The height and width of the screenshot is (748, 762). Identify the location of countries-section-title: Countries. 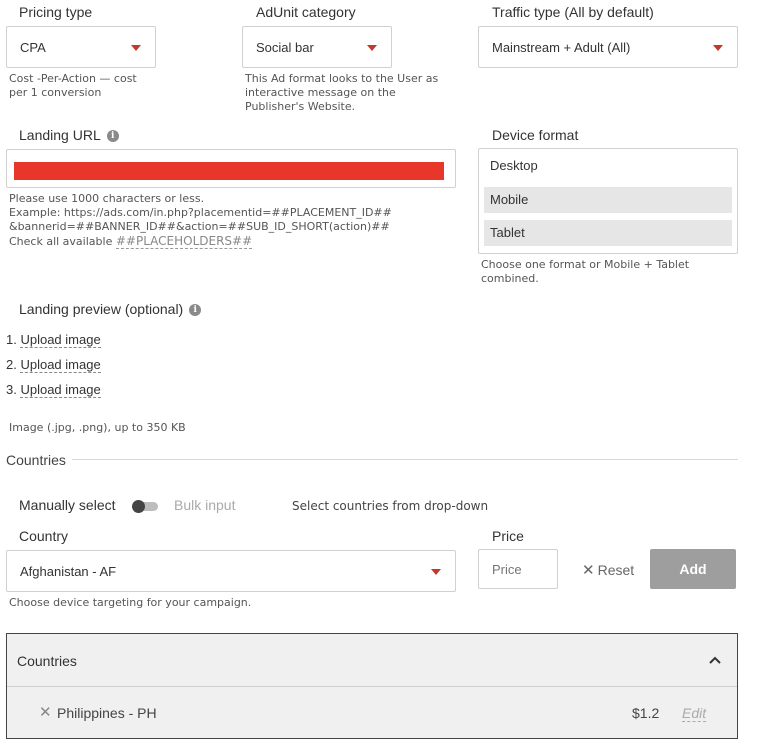
(36, 460).